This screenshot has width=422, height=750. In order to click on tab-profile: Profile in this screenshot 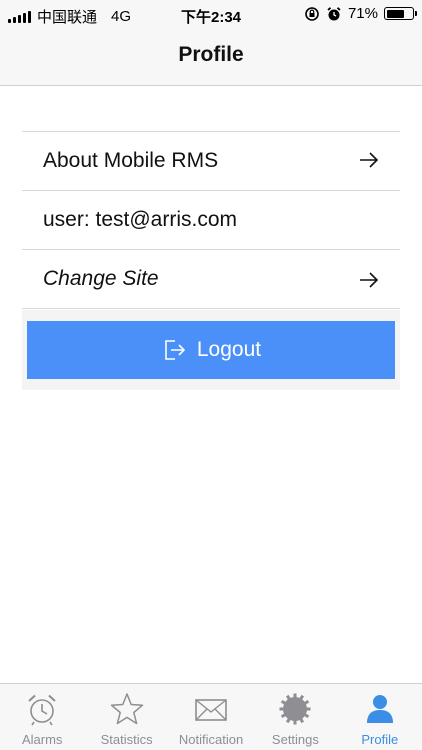, I will do `click(380, 717)`.